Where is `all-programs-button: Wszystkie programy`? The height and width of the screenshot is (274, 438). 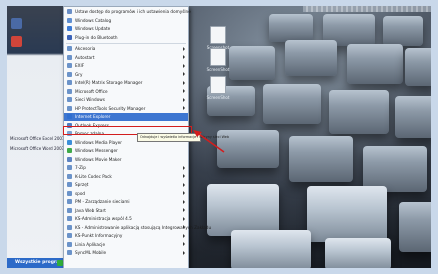
all-programs-button: Wszystkie programy is located at coordinates (37, 263).